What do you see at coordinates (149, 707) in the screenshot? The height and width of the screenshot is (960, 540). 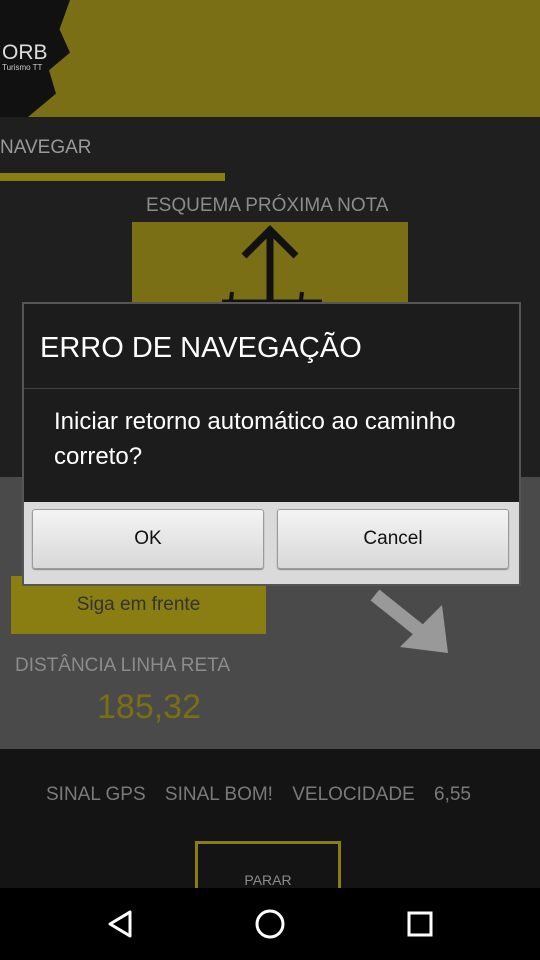 I see `distance-value: 185,32` at bounding box center [149, 707].